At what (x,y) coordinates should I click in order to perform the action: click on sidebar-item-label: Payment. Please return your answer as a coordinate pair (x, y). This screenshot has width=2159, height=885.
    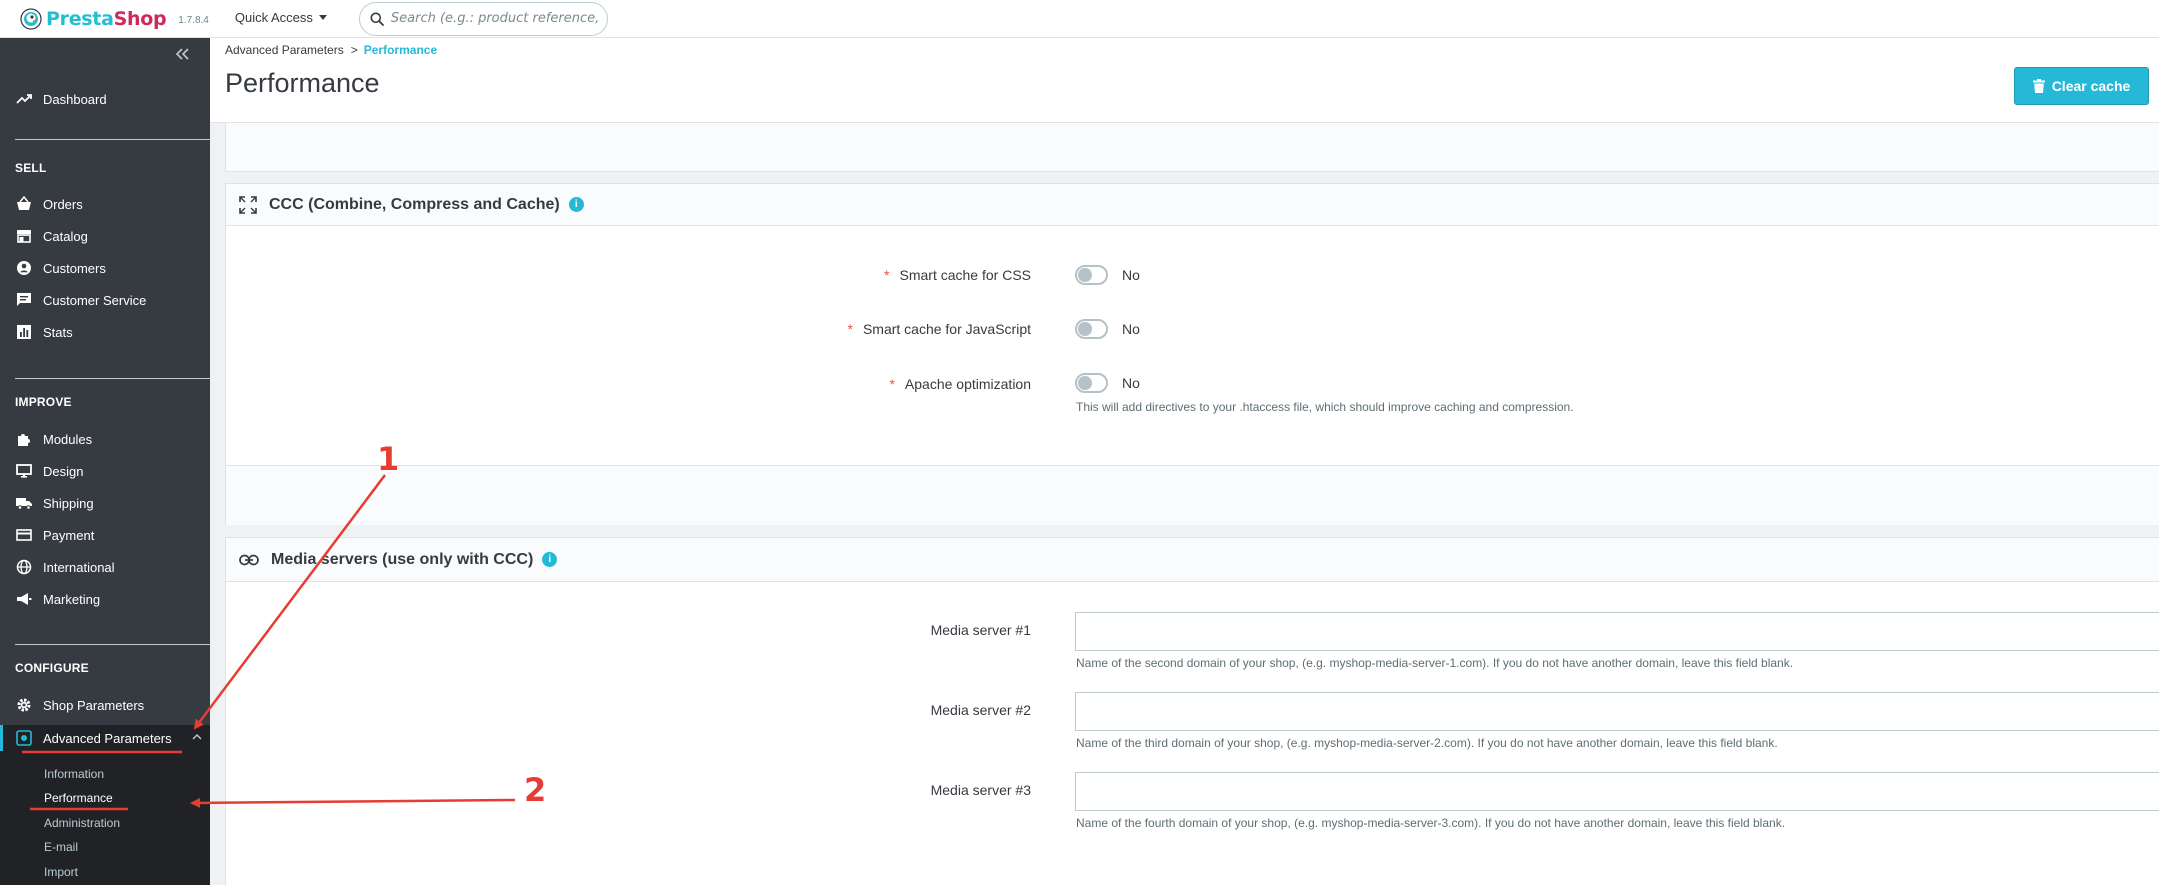
    Looking at the image, I should click on (69, 535).